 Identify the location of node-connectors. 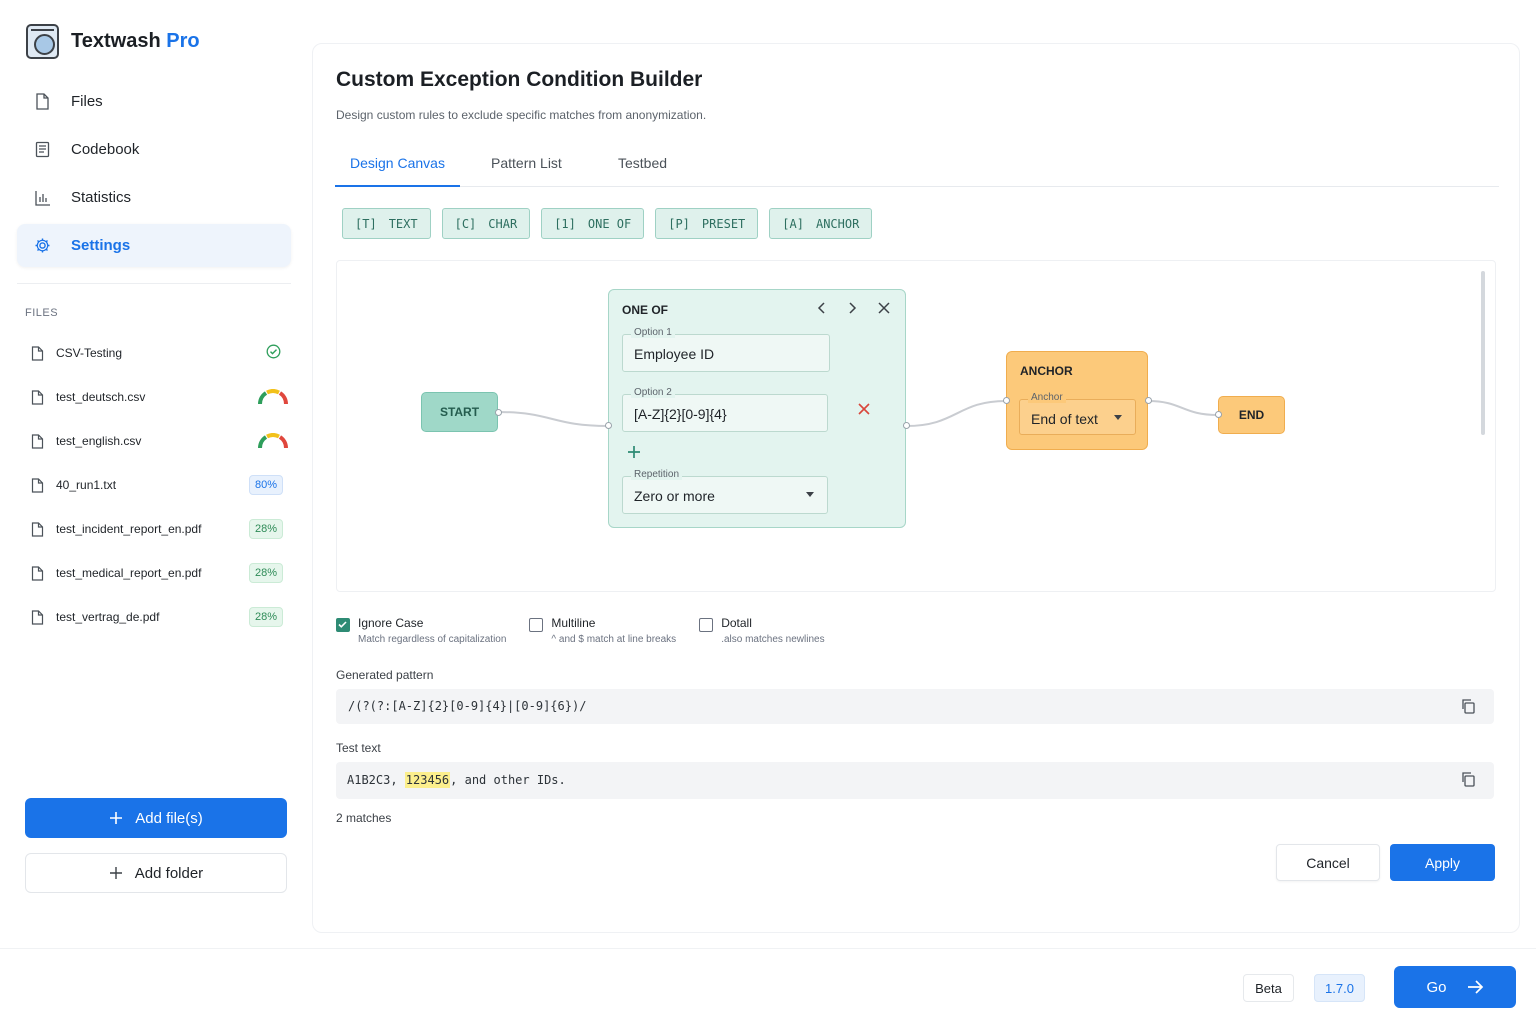
(858, 413).